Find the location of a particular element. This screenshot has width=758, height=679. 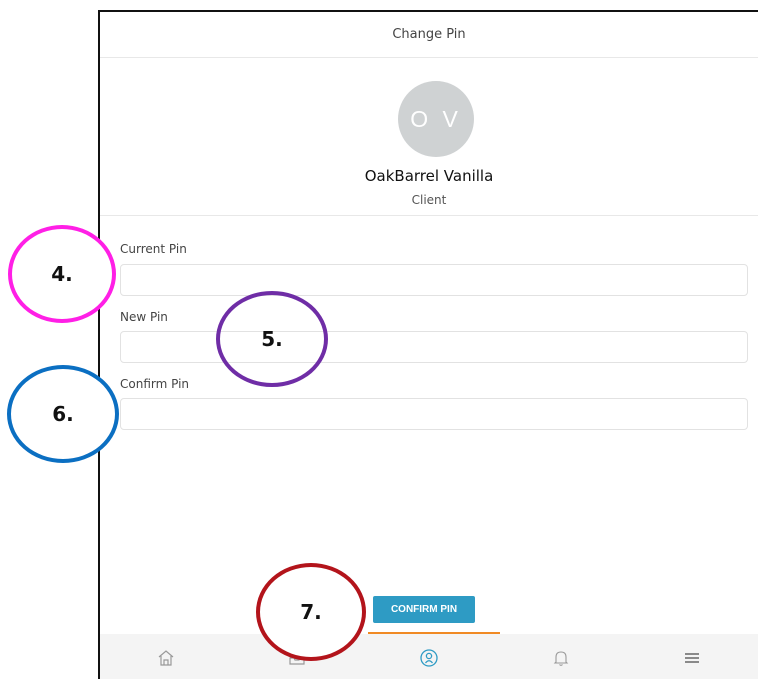

bottom-navigation is located at coordinates (429, 656).